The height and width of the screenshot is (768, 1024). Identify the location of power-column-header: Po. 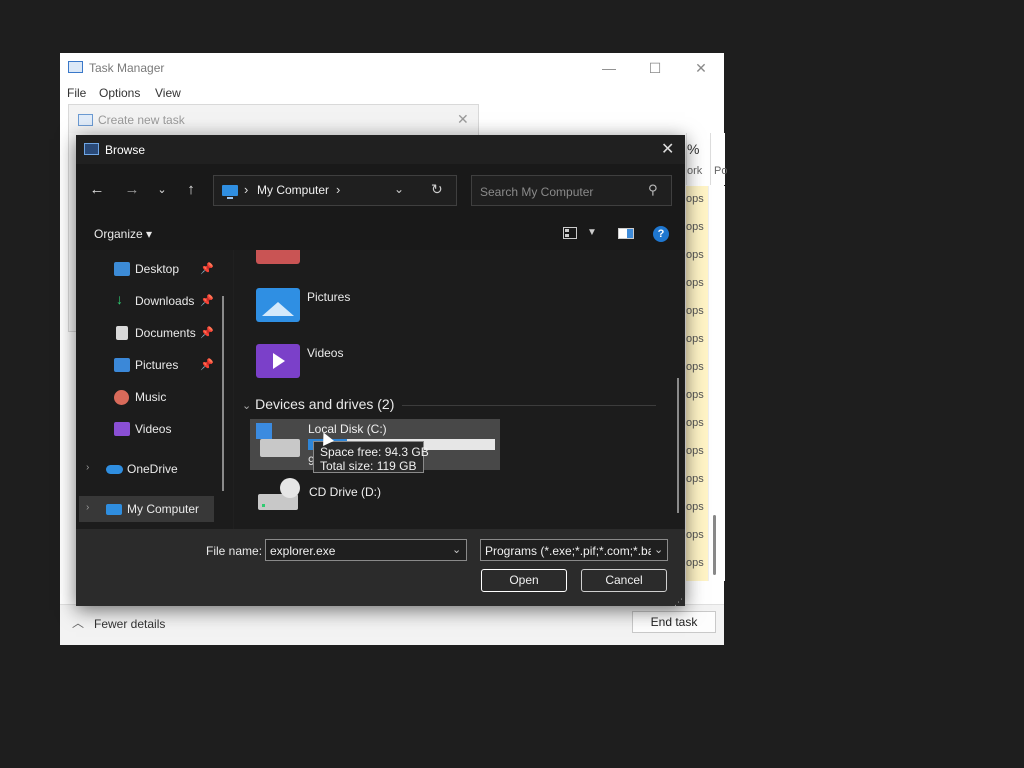
(719, 159).